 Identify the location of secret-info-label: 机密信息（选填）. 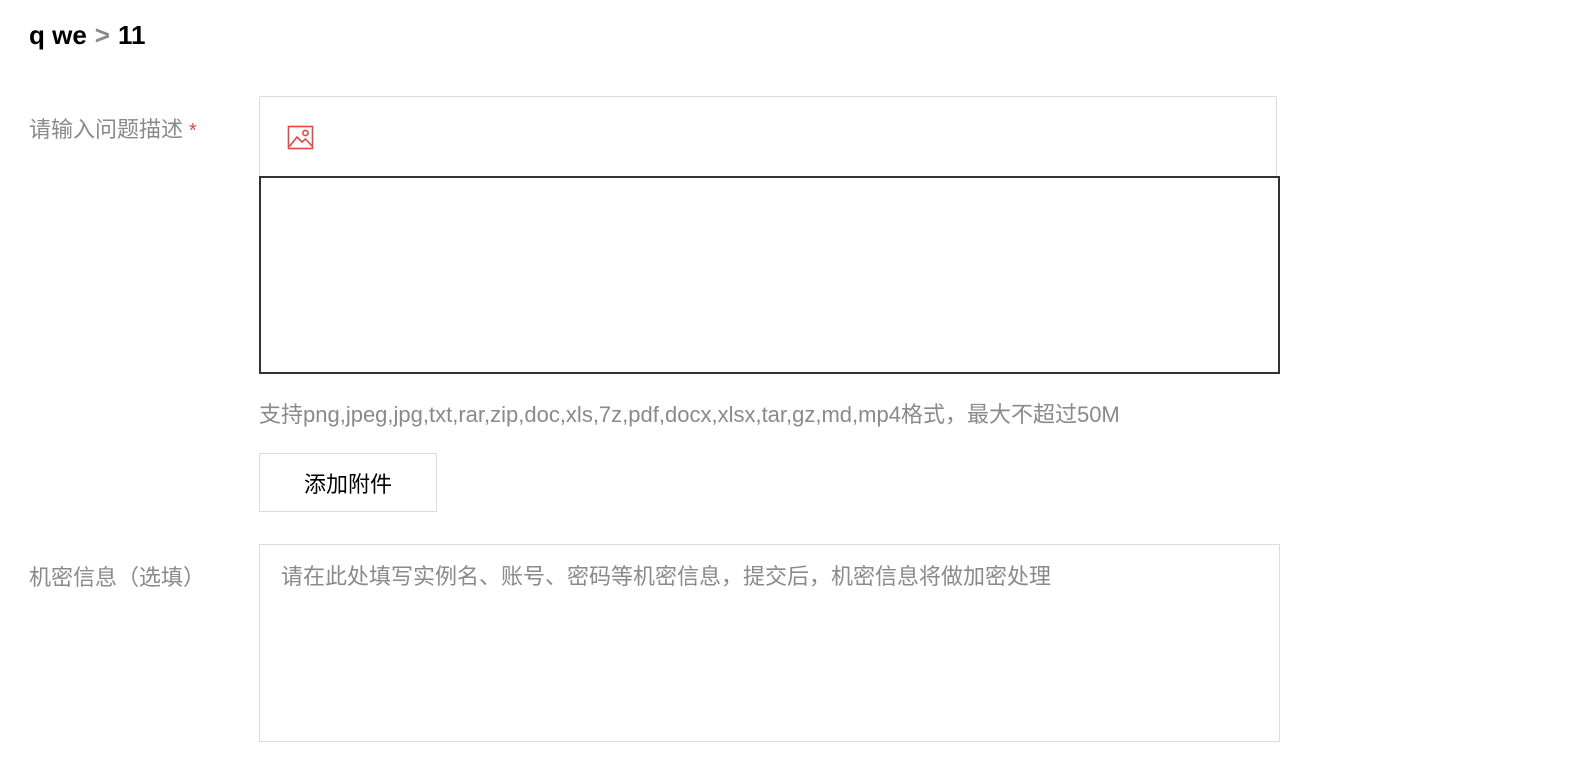
(117, 577).